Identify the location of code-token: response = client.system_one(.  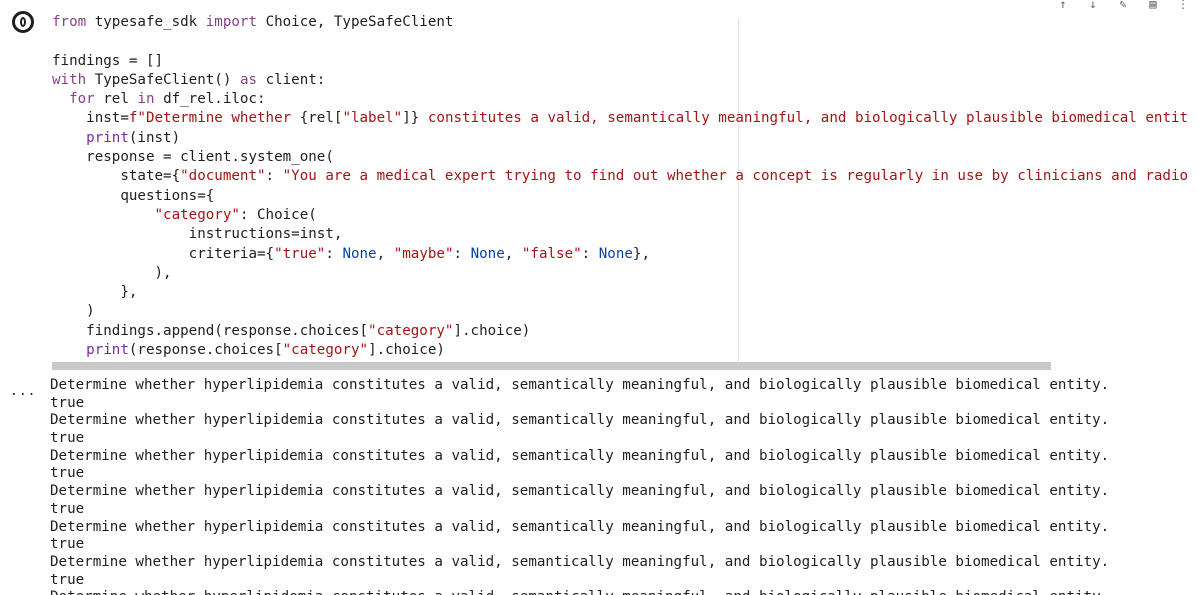
(193, 157).